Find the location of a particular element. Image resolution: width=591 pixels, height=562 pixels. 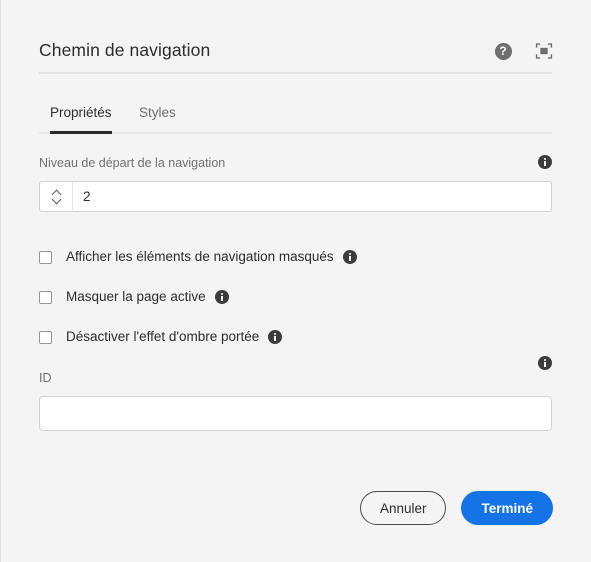

id-input is located at coordinates (295, 413).